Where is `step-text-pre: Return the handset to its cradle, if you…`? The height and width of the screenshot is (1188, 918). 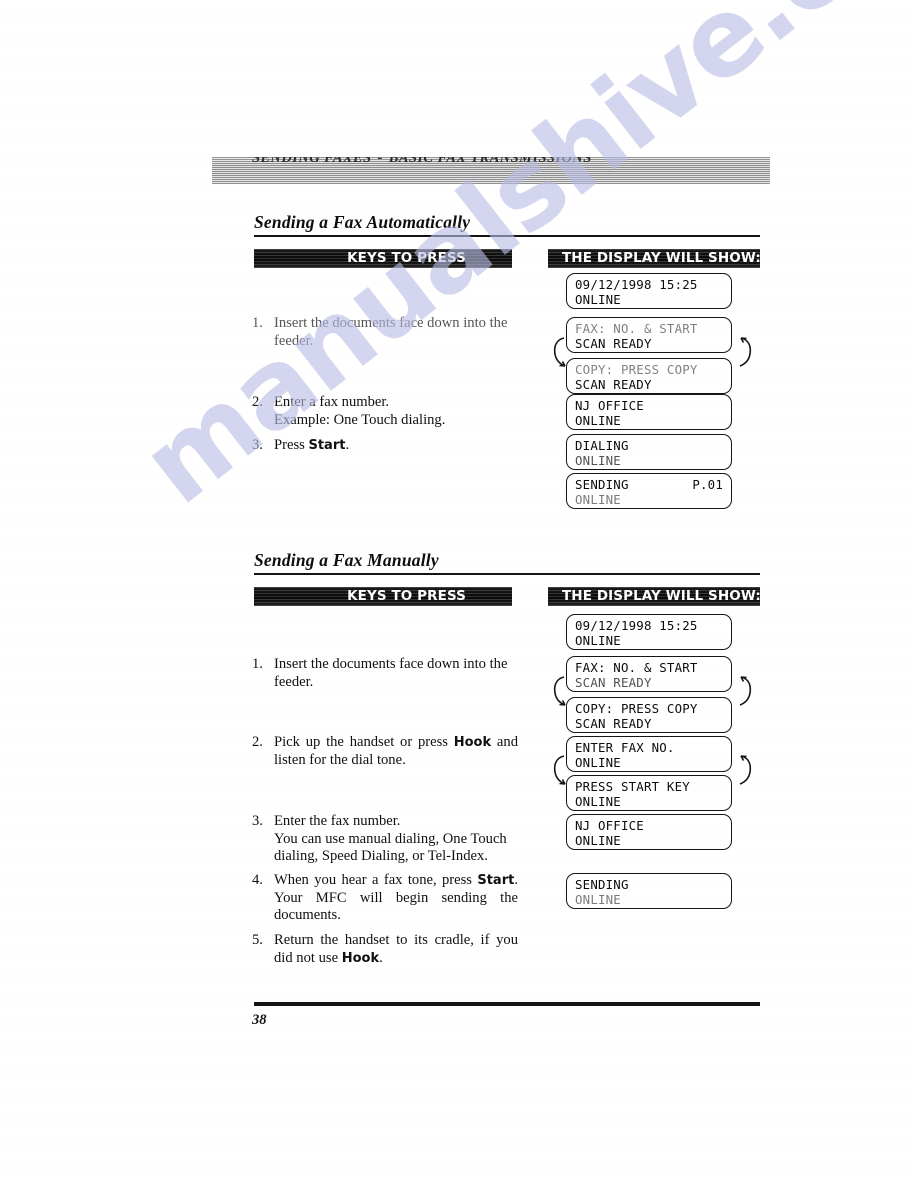
step-text-pre: Return the handset to its cradle, if you… is located at coordinates (396, 949).